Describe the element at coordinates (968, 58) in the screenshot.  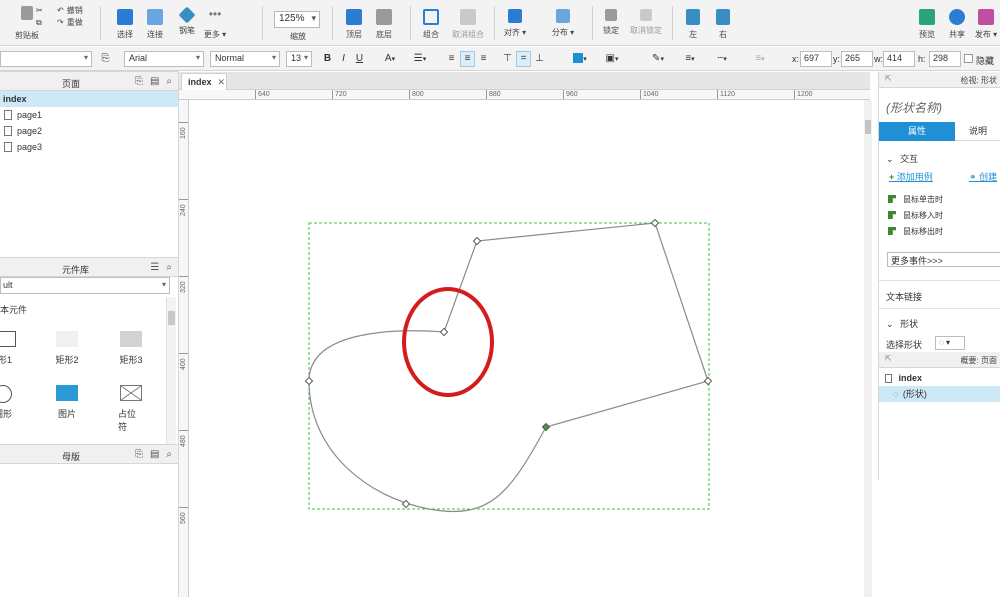
I see `hide-checkbox` at that location.